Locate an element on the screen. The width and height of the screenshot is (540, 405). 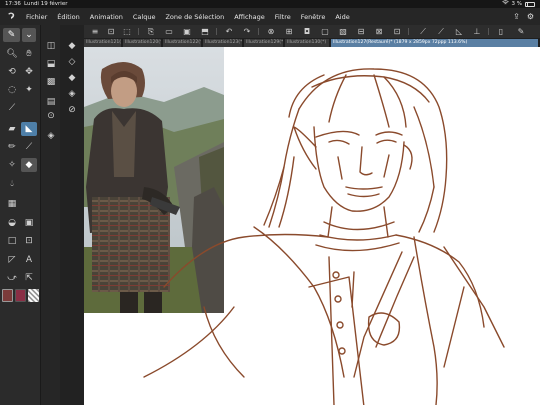
fill-icon: ▰ is located at coordinates (12, 129).